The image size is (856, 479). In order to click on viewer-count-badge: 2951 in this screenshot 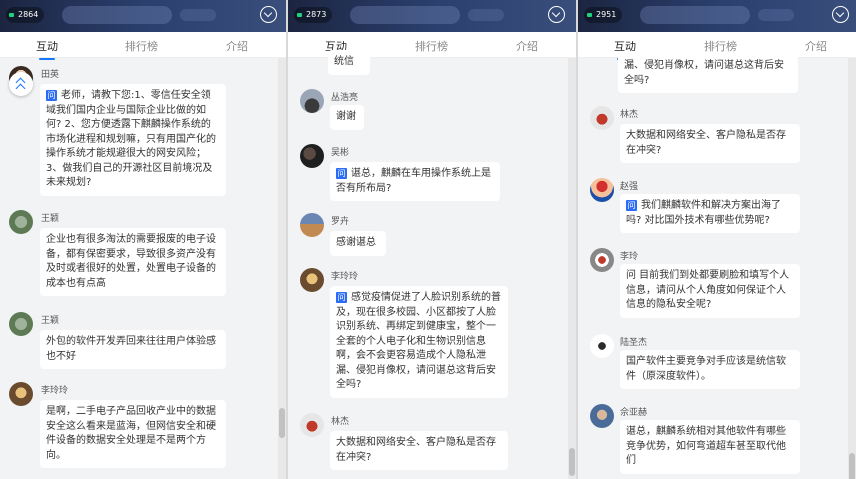, I will do `click(603, 15)`.